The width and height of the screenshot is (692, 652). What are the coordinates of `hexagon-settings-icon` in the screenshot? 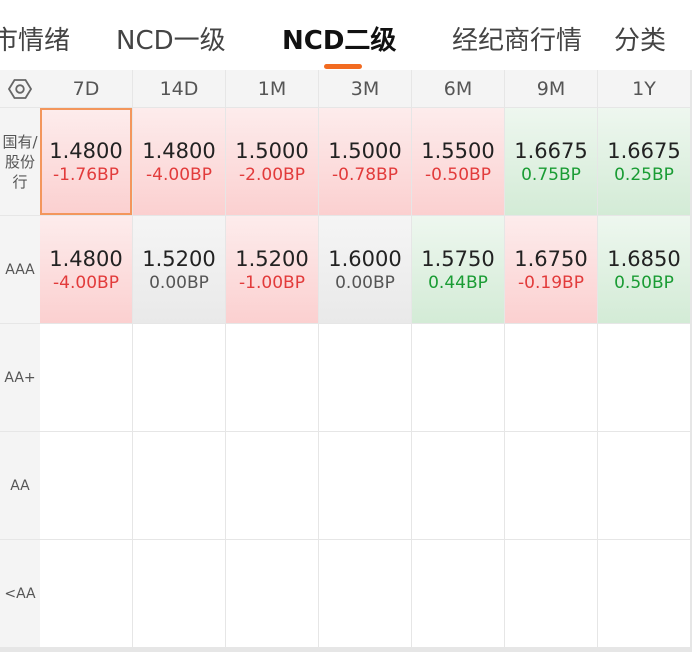 It's located at (20, 88).